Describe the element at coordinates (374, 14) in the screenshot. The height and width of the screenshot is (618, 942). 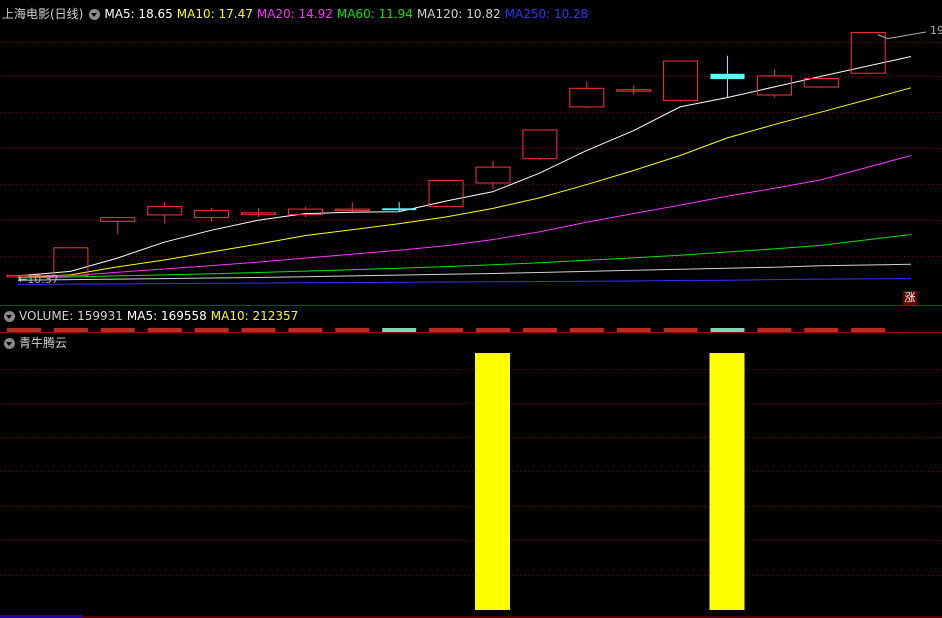
I see `ma60-value: MA60: 11.94` at that location.